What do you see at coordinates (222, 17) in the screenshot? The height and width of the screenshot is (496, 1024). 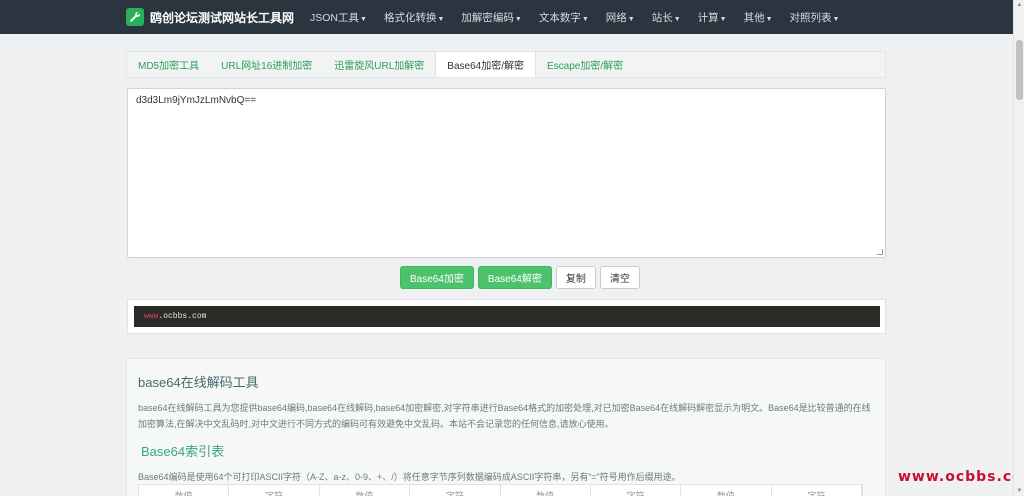 I see `brand-title: 鸥创论坛测试网站长工具网` at bounding box center [222, 17].